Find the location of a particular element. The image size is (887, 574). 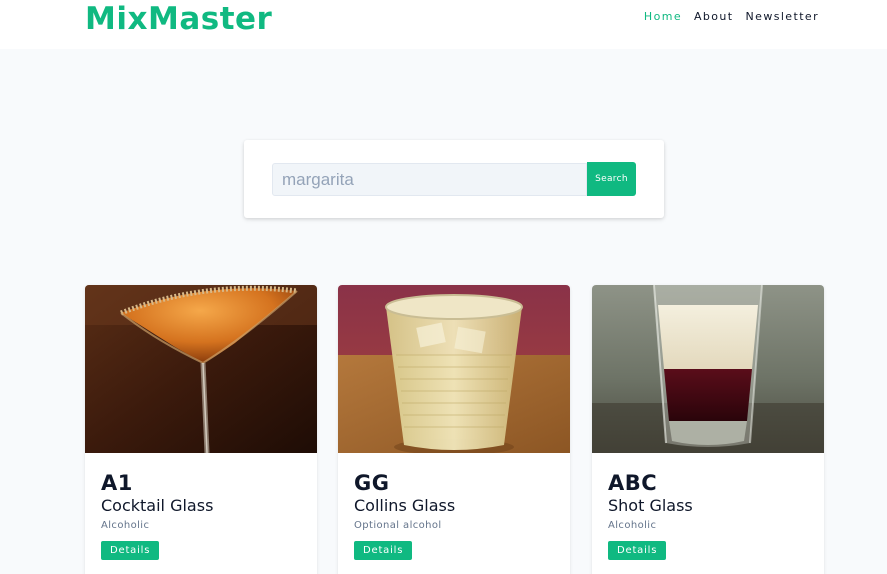

nav-link-home: Home is located at coordinates (663, 17).